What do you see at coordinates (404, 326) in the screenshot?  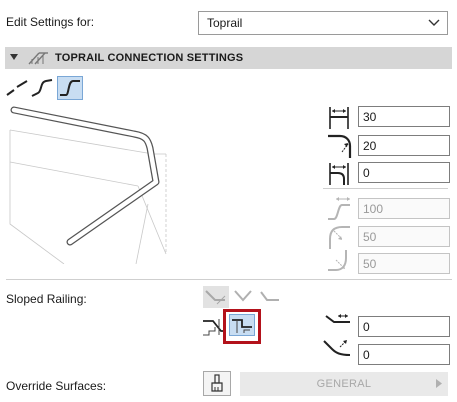 I see `slope-angle-field: 0` at bounding box center [404, 326].